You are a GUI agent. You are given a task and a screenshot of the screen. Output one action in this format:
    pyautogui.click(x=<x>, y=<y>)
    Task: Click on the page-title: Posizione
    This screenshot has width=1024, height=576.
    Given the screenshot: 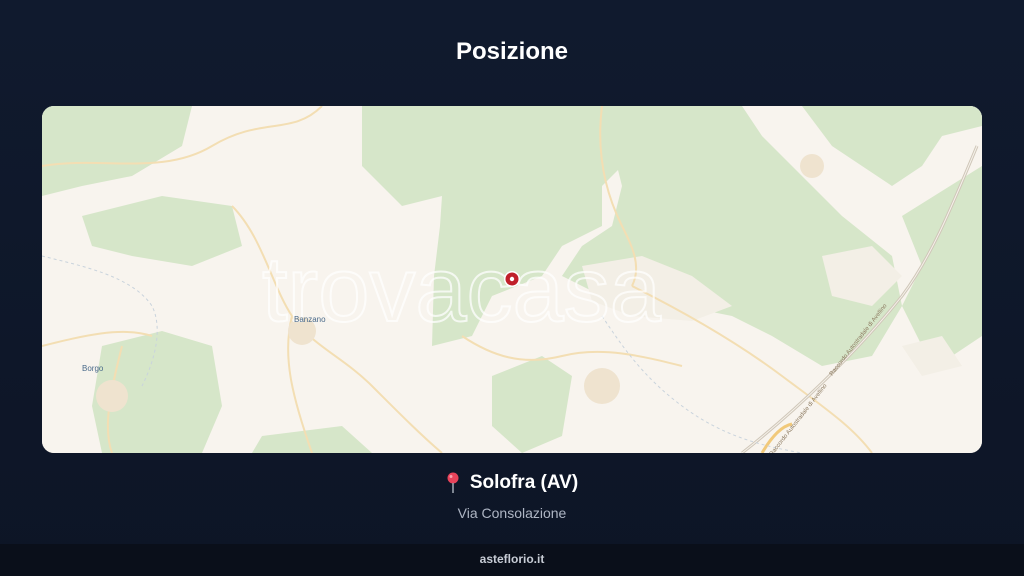 What is the action you would take?
    pyautogui.click(x=512, y=51)
    